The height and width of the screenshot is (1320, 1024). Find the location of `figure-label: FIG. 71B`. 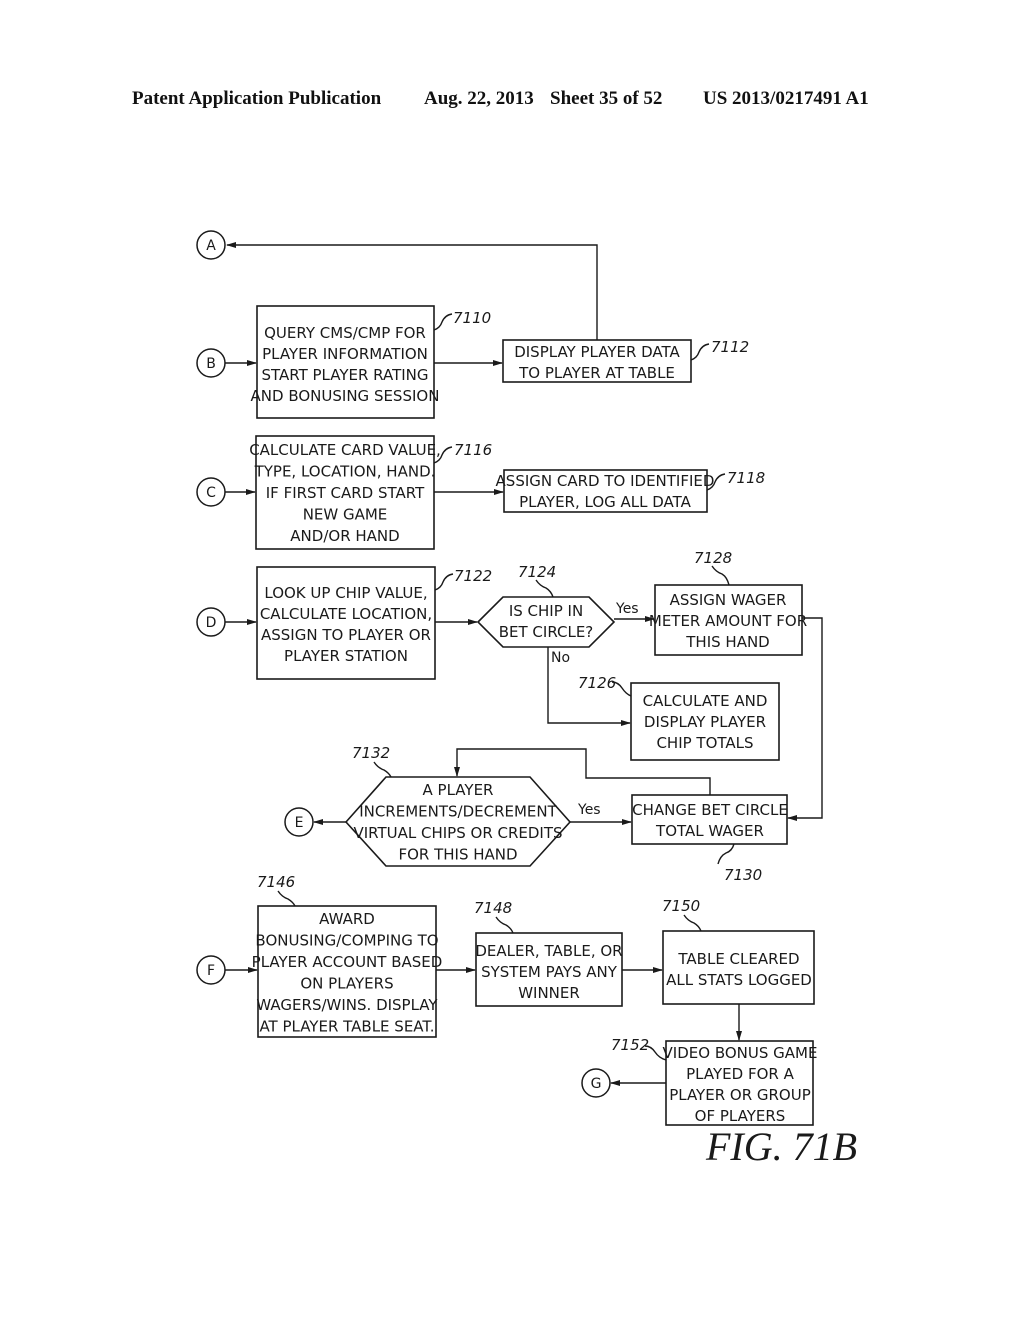

figure-label: FIG. 71B is located at coordinates (781, 1146).